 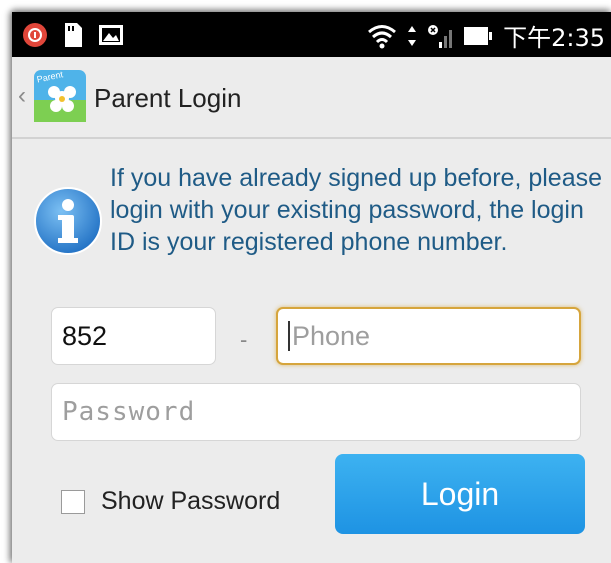 What do you see at coordinates (460, 494) in the screenshot?
I see `login-button: Login` at bounding box center [460, 494].